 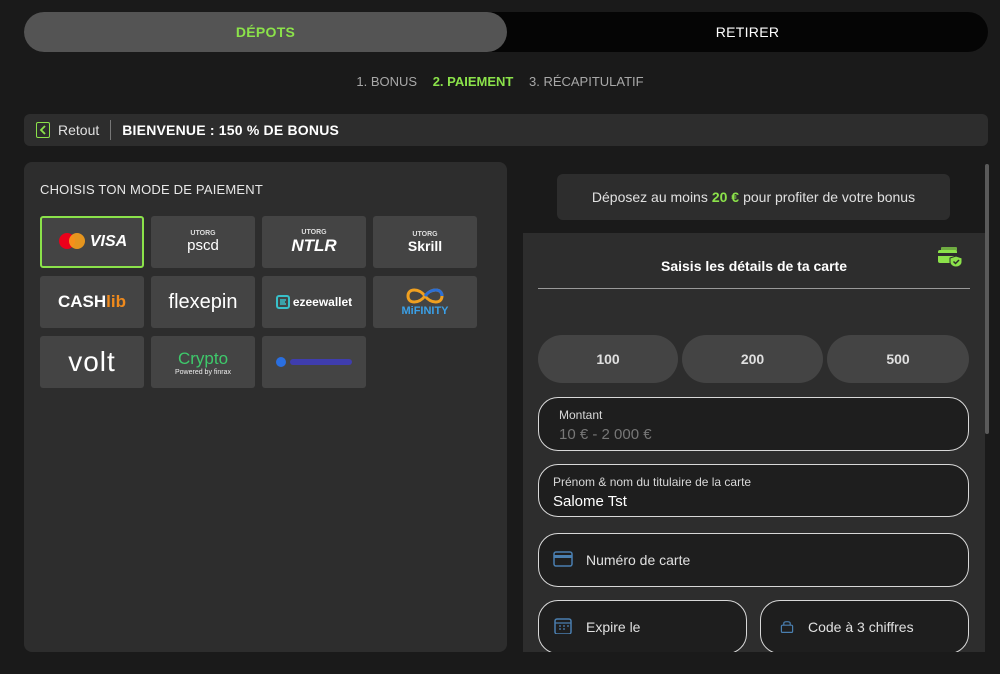 I want to click on infinity-icon, so click(x=425, y=296).